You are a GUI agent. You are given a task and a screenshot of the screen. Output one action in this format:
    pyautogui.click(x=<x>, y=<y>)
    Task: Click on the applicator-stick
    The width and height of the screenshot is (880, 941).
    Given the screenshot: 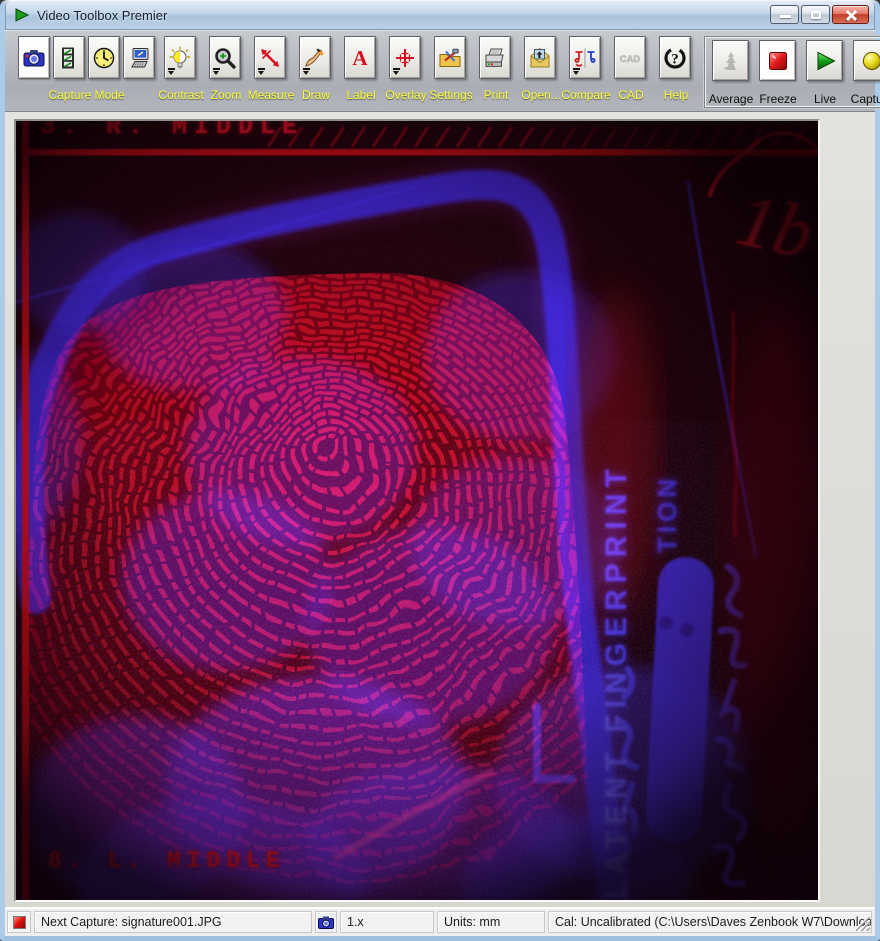 What is the action you would take?
    pyautogui.click(x=680, y=700)
    